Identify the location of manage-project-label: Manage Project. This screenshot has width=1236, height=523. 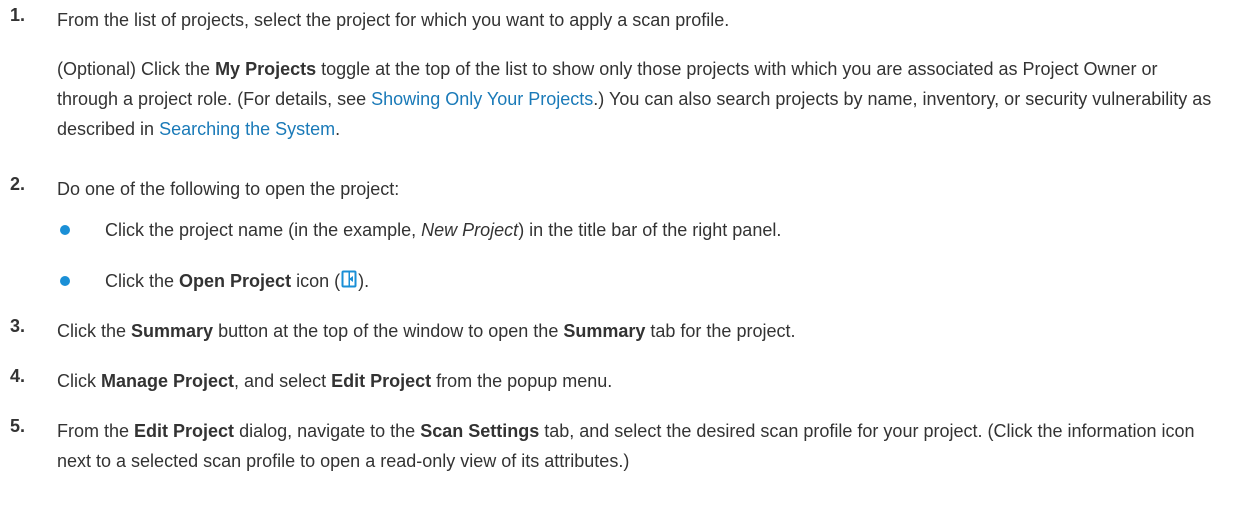
(168, 381).